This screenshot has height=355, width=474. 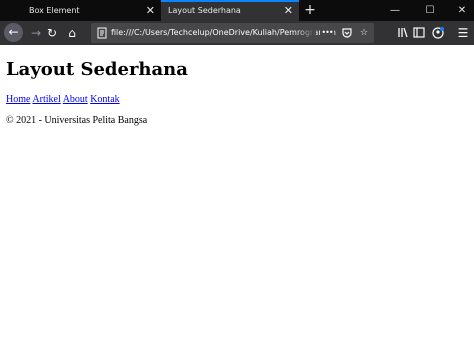 What do you see at coordinates (104, 99) in the screenshot?
I see `nav-link-kontak: Kontak` at bounding box center [104, 99].